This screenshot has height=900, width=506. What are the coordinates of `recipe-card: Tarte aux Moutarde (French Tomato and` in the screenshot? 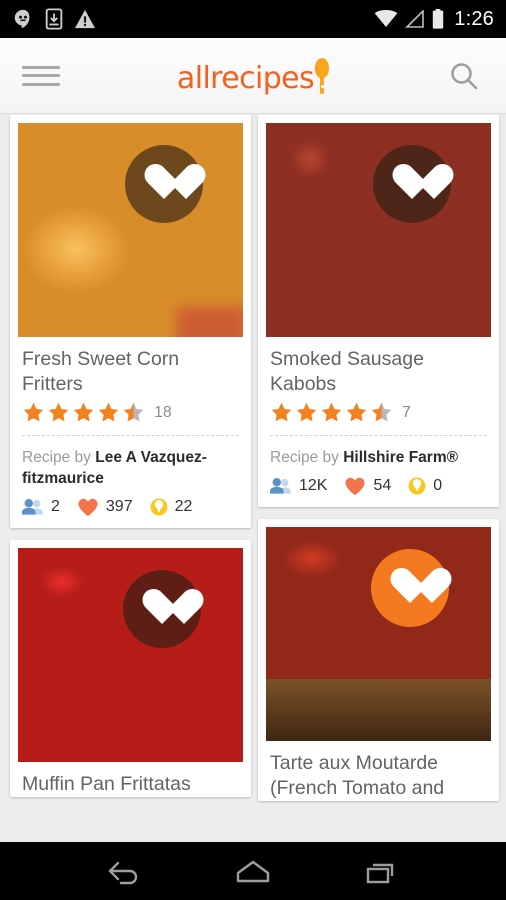 It's located at (378, 660).